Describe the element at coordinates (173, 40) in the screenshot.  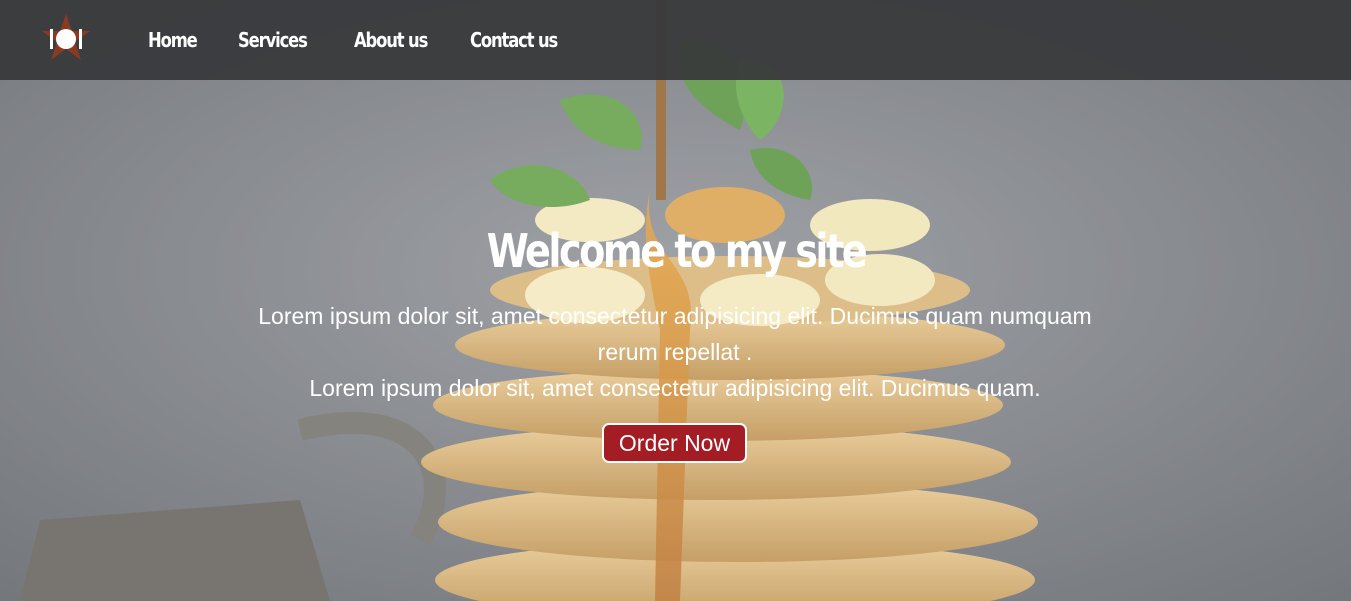
I see `nav-link-home: Home` at that location.